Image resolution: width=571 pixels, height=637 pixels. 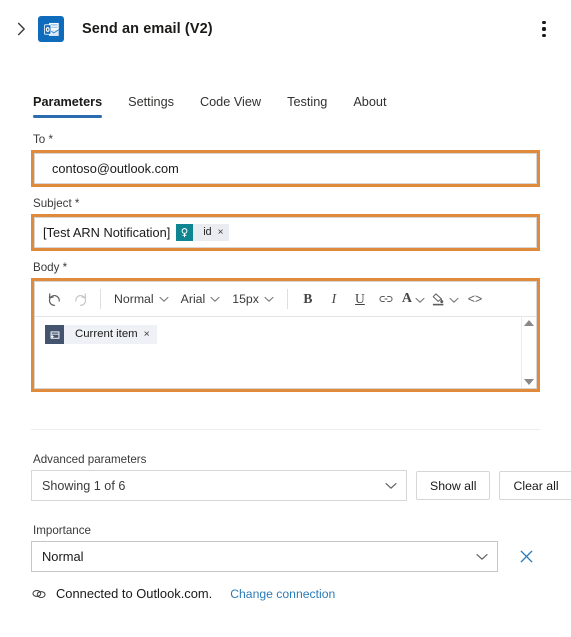 What do you see at coordinates (147, 29) in the screenshot?
I see `page-title: Send an email (V2)` at bounding box center [147, 29].